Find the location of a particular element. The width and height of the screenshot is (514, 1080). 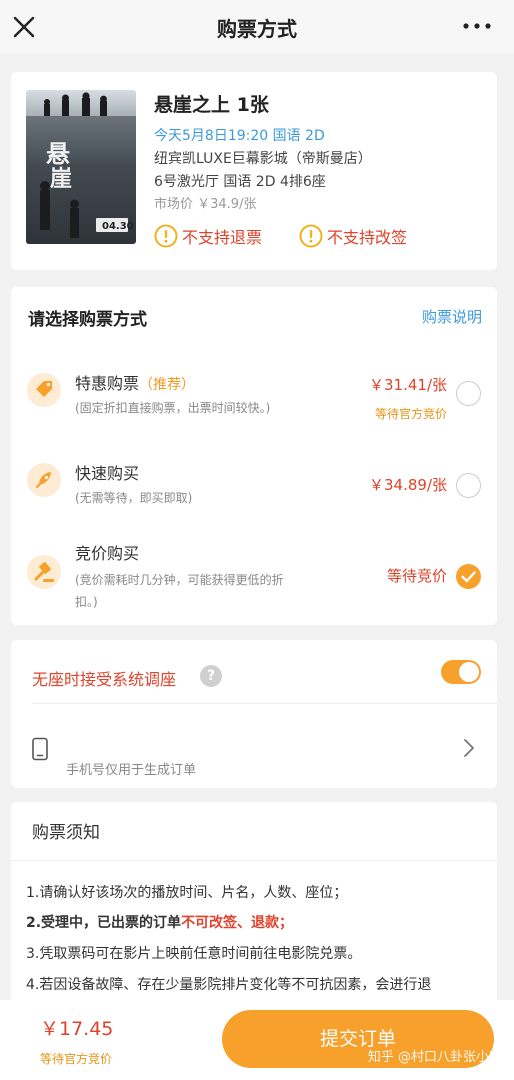

notice-line-2-prefix: 2.受理中，已出票的订单 is located at coordinates (104, 923).